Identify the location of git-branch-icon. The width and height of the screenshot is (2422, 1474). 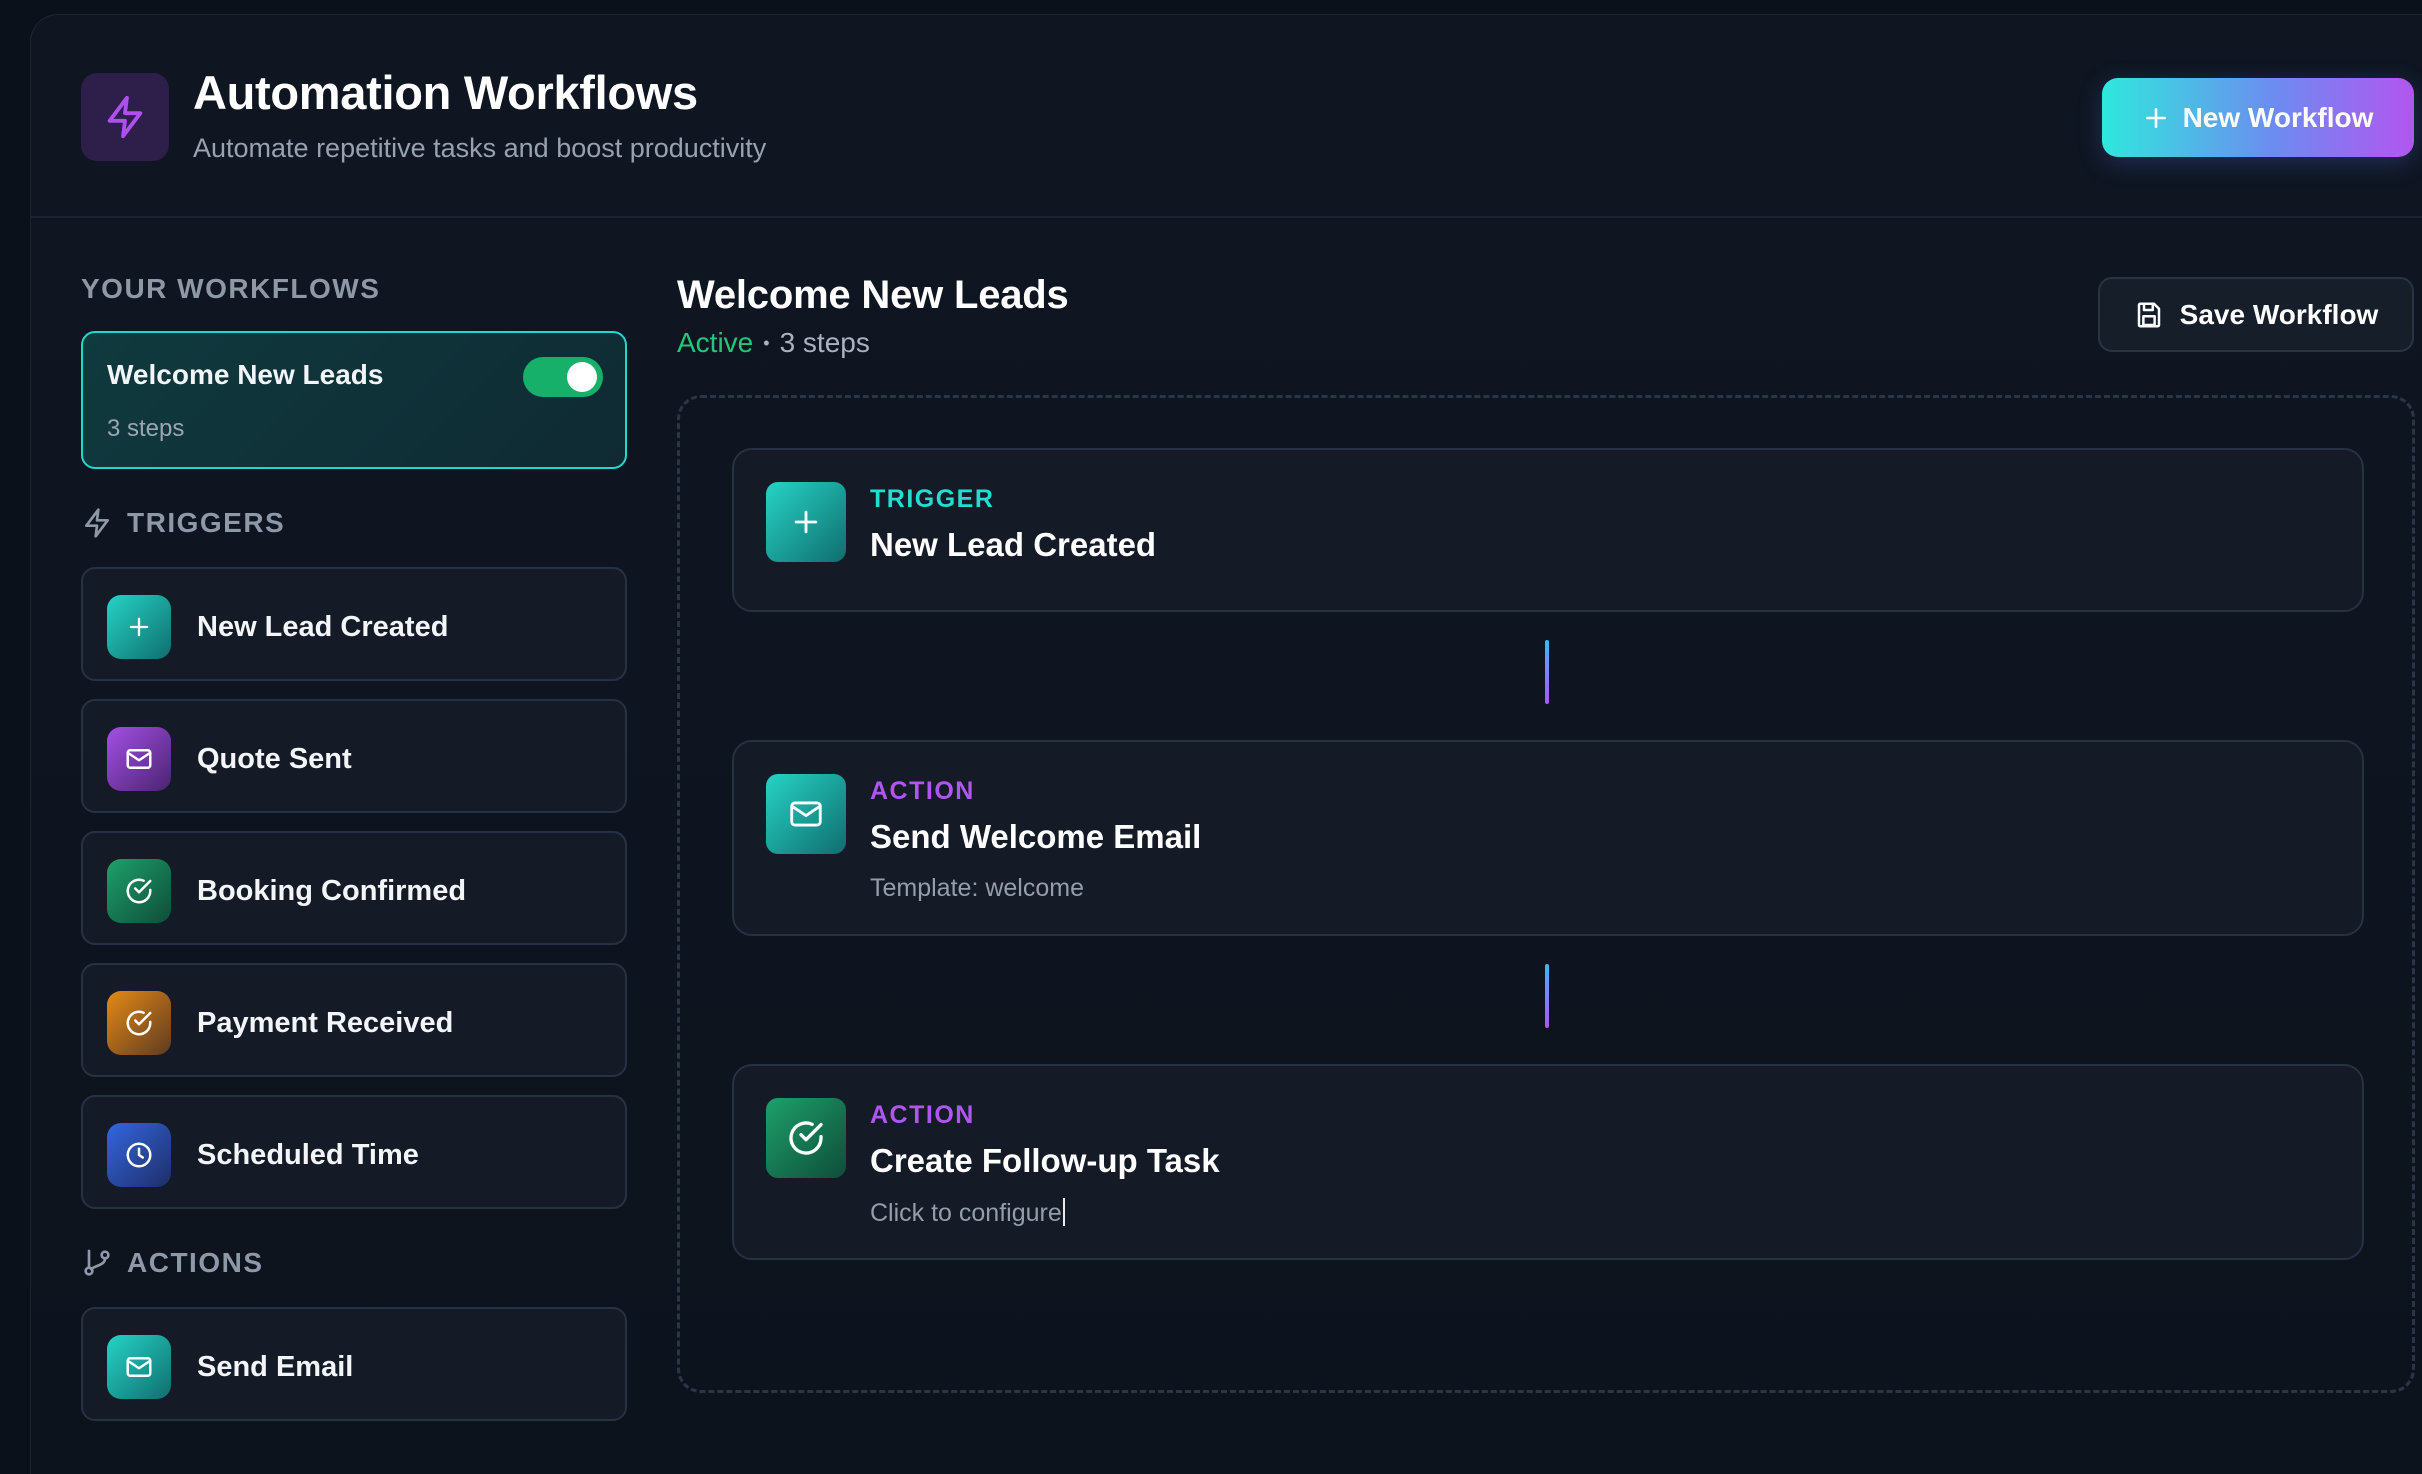
(97, 1262).